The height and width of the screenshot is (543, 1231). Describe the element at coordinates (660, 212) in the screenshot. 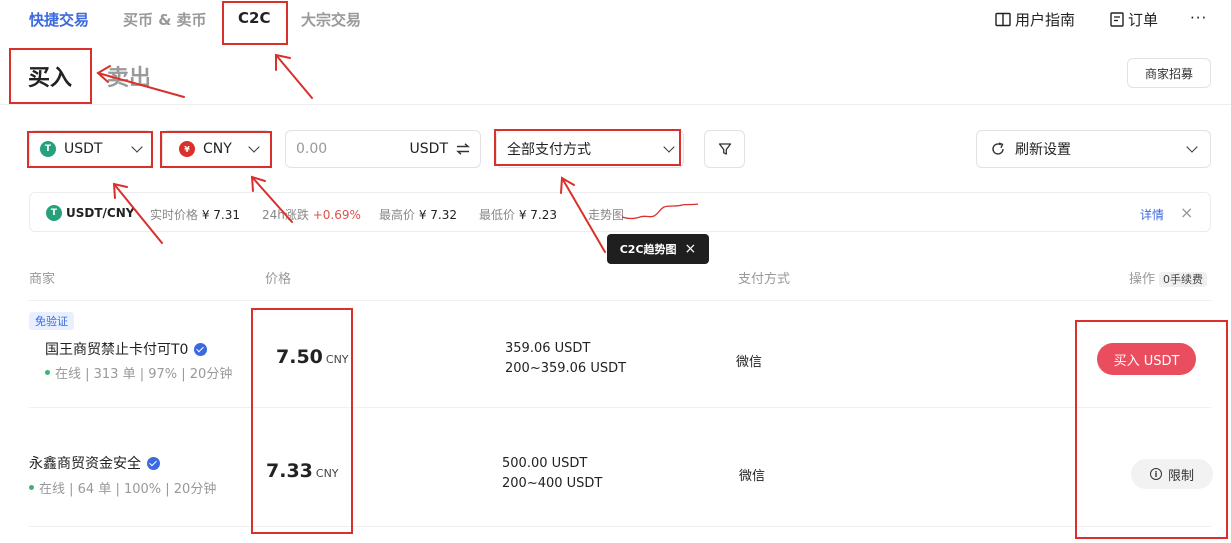

I see `trend-sparkline-icon` at that location.